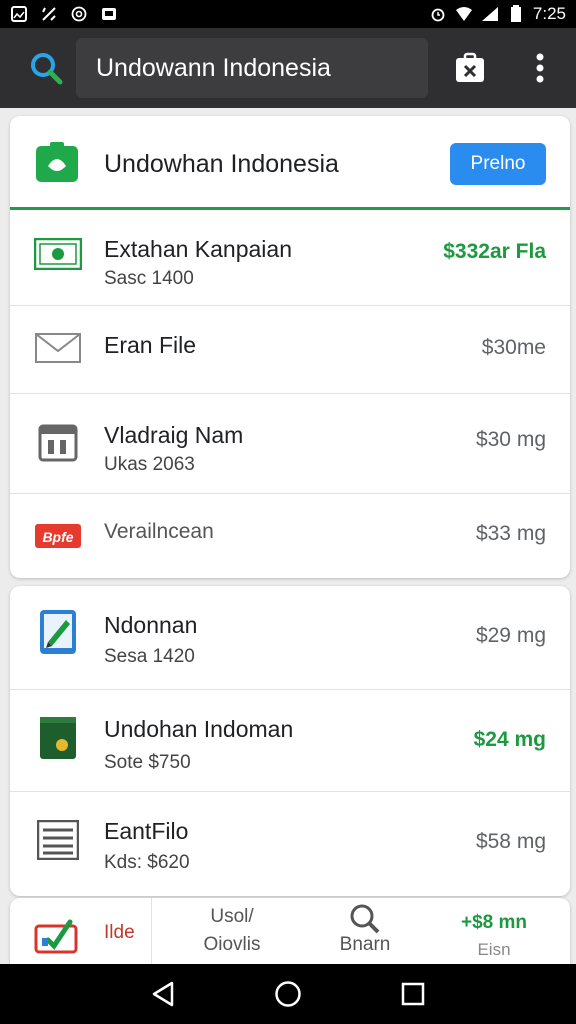 This screenshot has height=1024, width=576. What do you see at coordinates (494, 251) in the screenshot?
I see `item-price: $332ar Fla` at bounding box center [494, 251].